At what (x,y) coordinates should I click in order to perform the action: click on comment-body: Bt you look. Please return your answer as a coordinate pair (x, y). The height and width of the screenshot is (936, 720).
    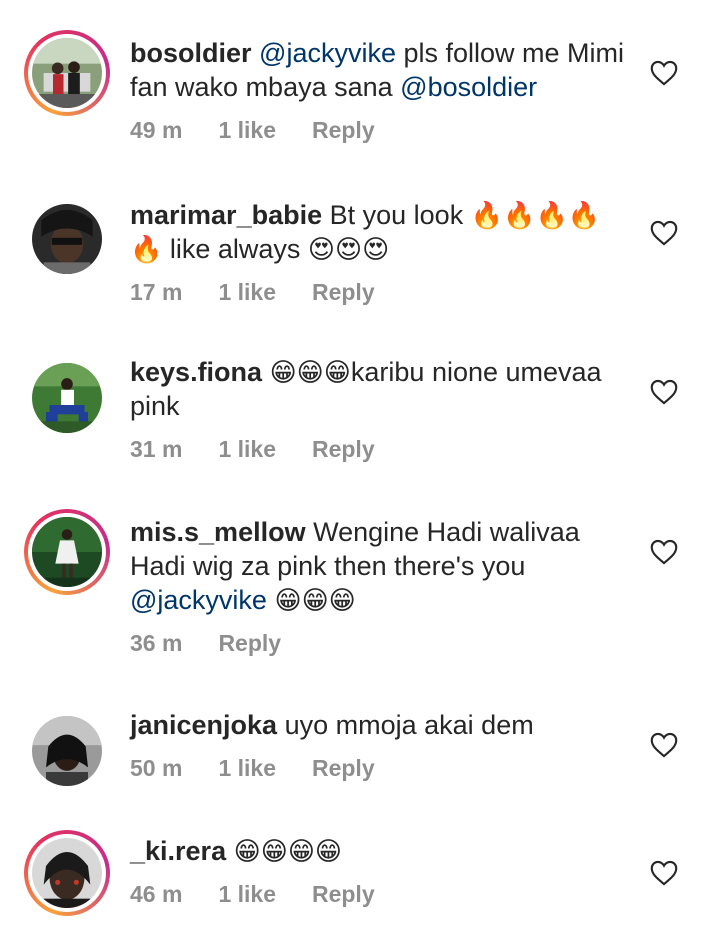
    Looking at the image, I should click on (400, 215).